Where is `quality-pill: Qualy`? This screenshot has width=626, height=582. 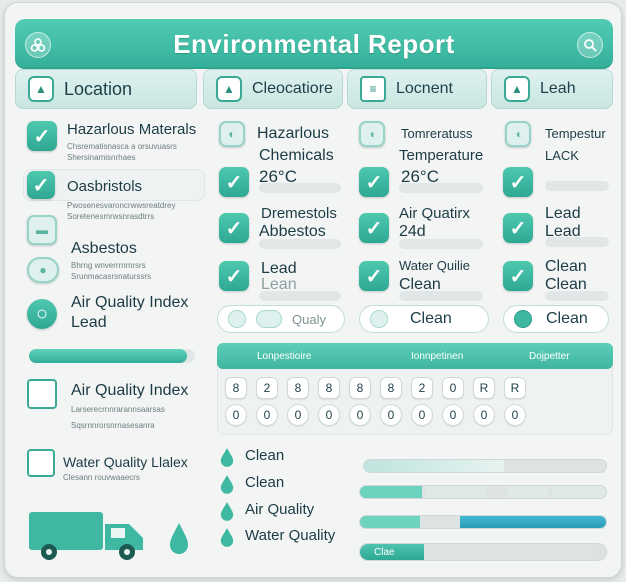 quality-pill: Qualy is located at coordinates (281, 319).